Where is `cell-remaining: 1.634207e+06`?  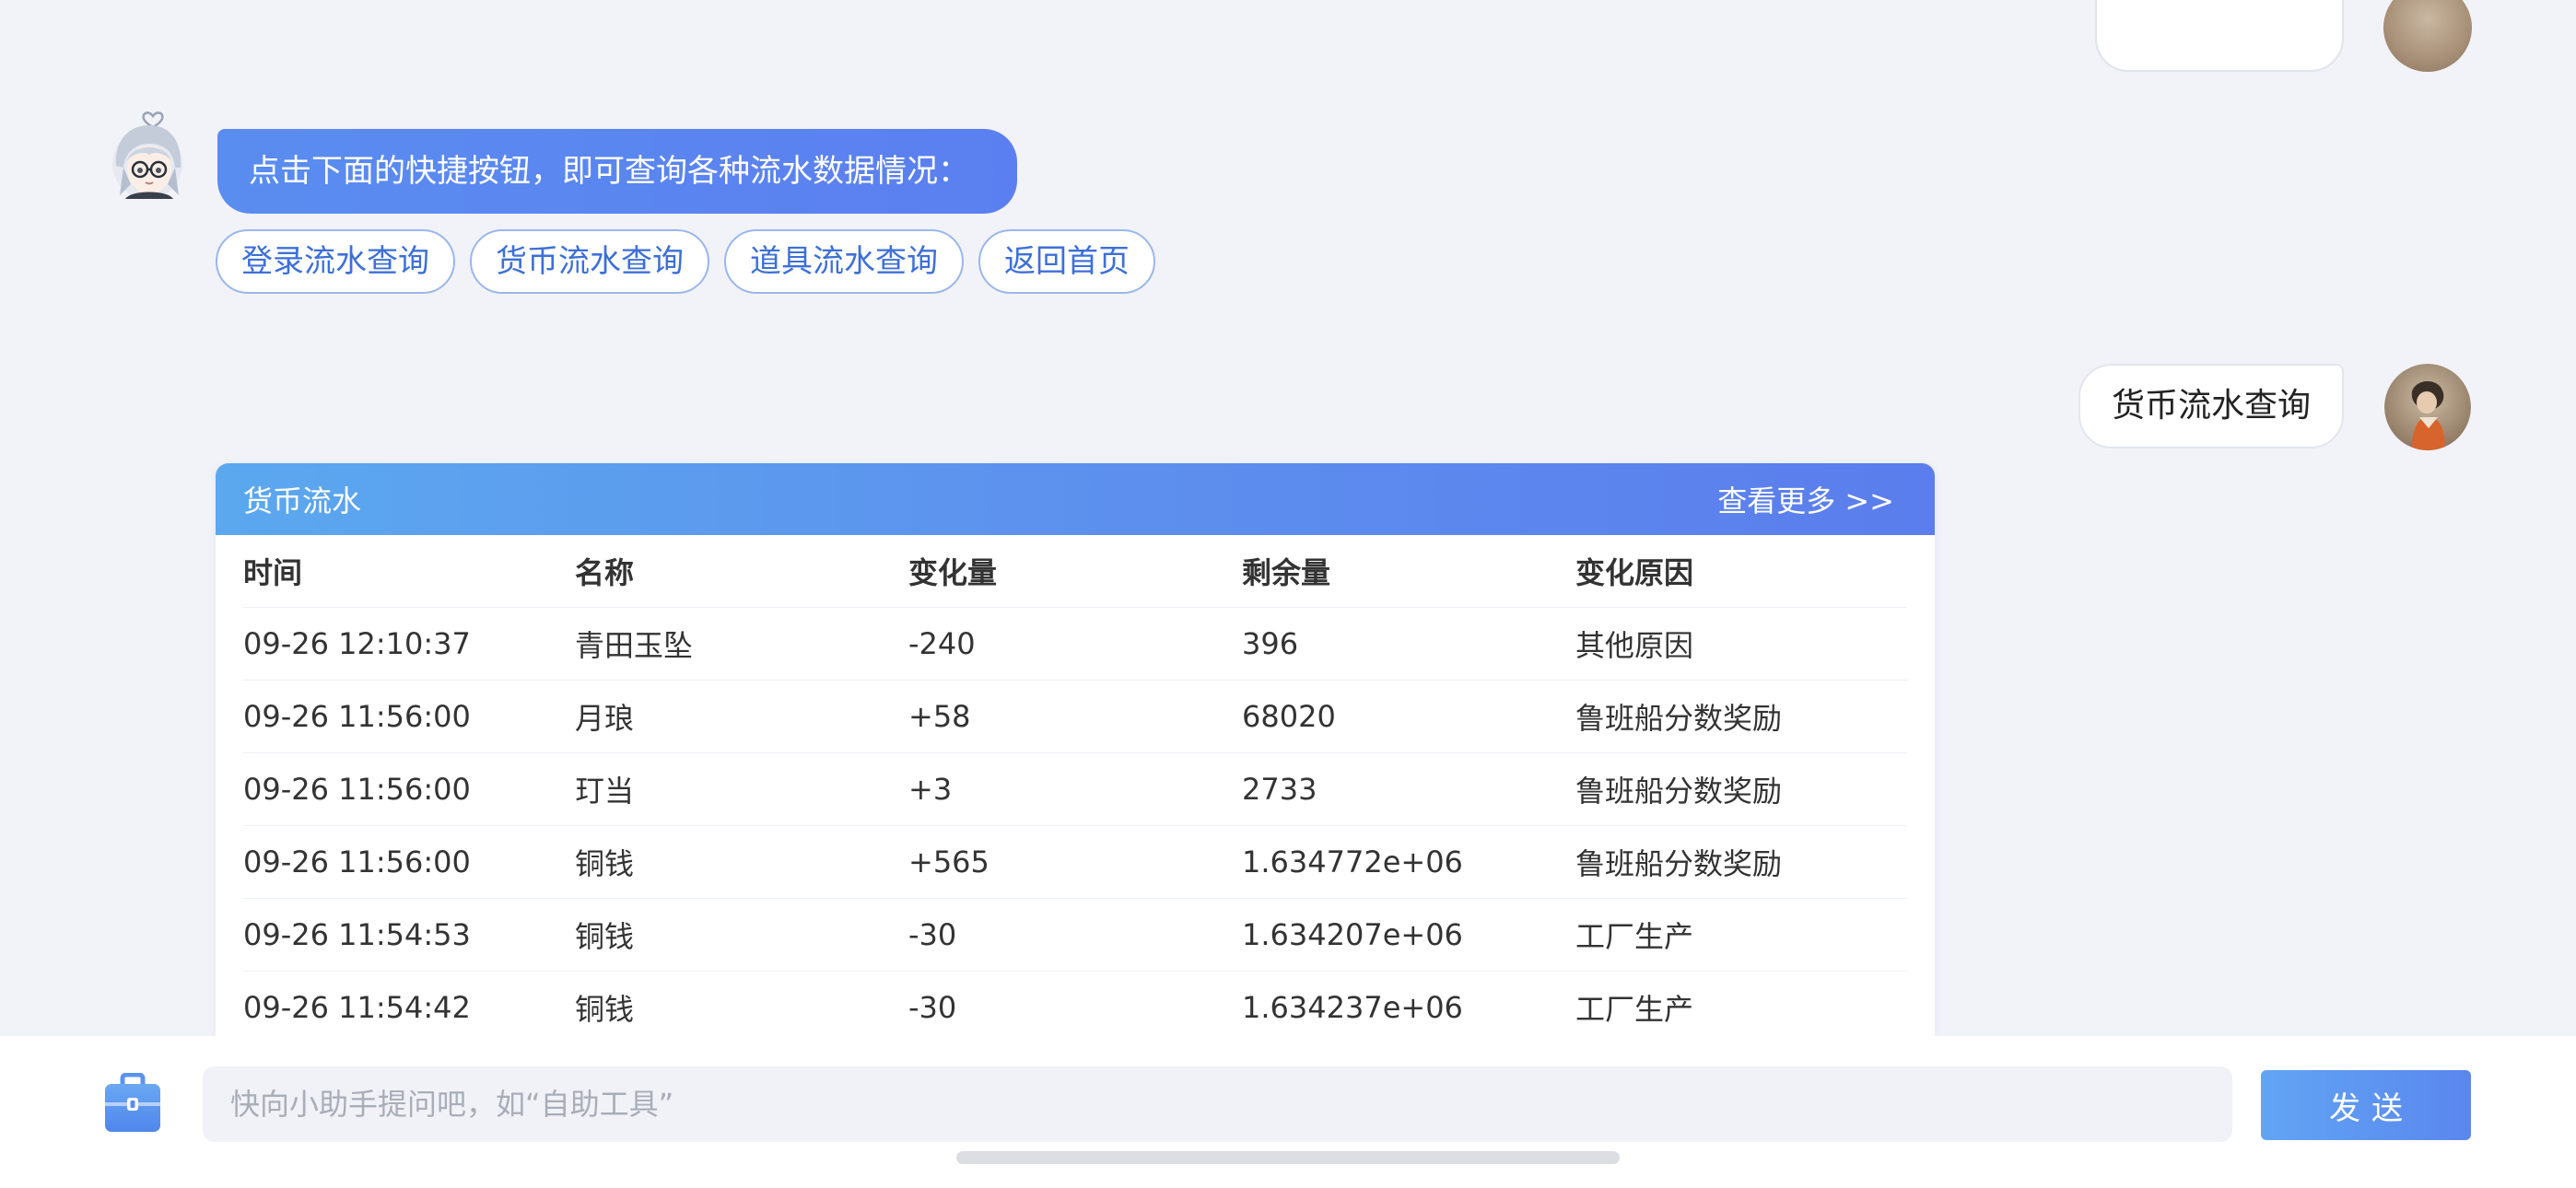
cell-remaining: 1.634207e+06 is located at coordinates (1352, 934).